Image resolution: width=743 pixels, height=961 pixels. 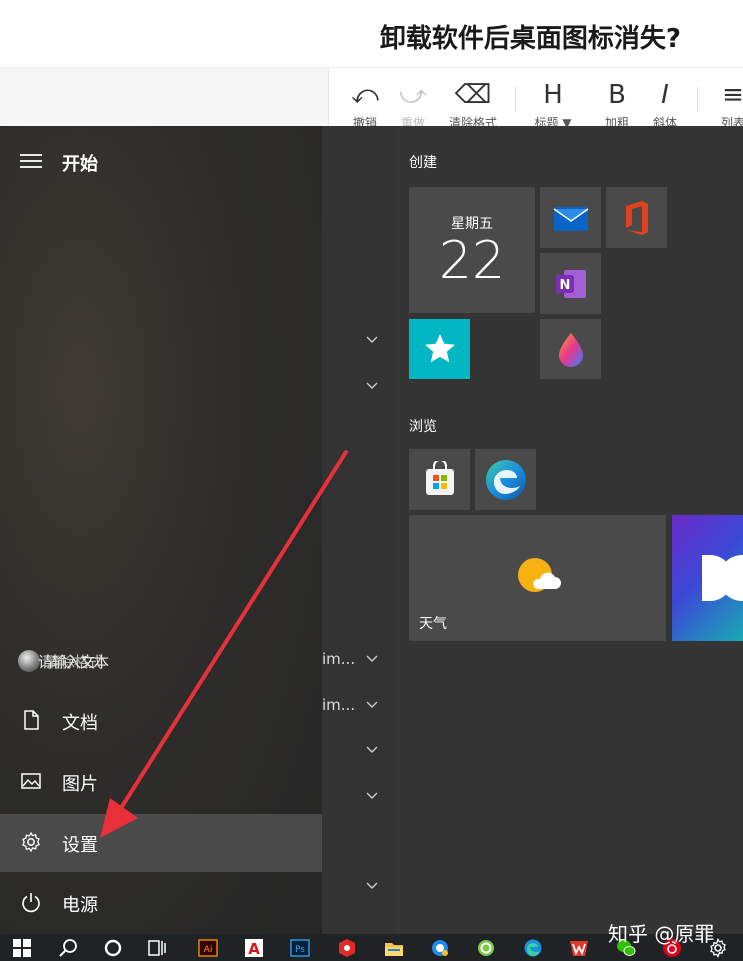 What do you see at coordinates (80, 164) in the screenshot?
I see `start-title: 开始` at bounding box center [80, 164].